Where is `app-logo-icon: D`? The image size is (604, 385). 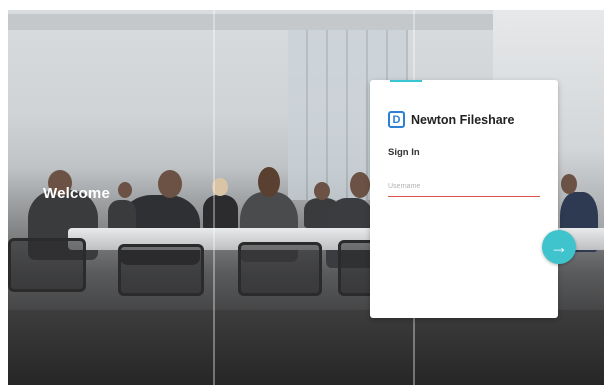 app-logo-icon: D is located at coordinates (396, 119).